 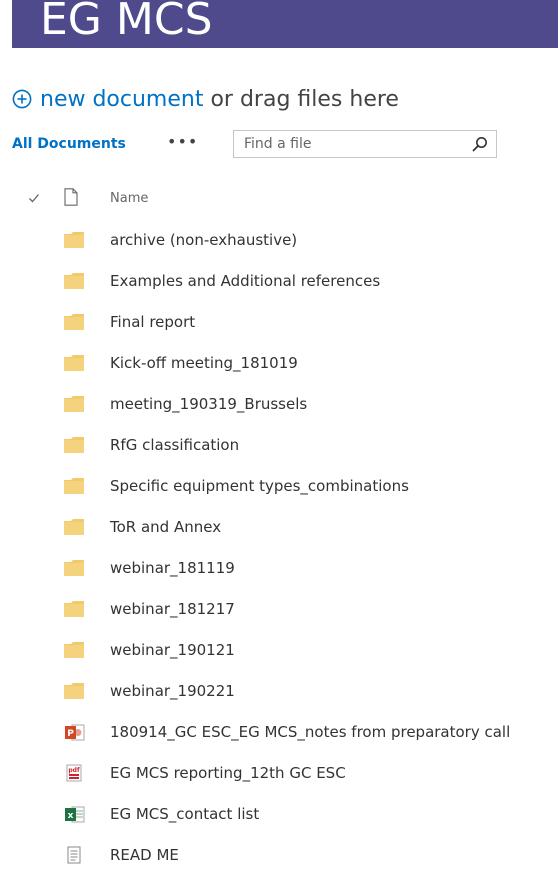 What do you see at coordinates (208, 404) in the screenshot?
I see `item-name-link: meeting_190319_Brussels` at bounding box center [208, 404].